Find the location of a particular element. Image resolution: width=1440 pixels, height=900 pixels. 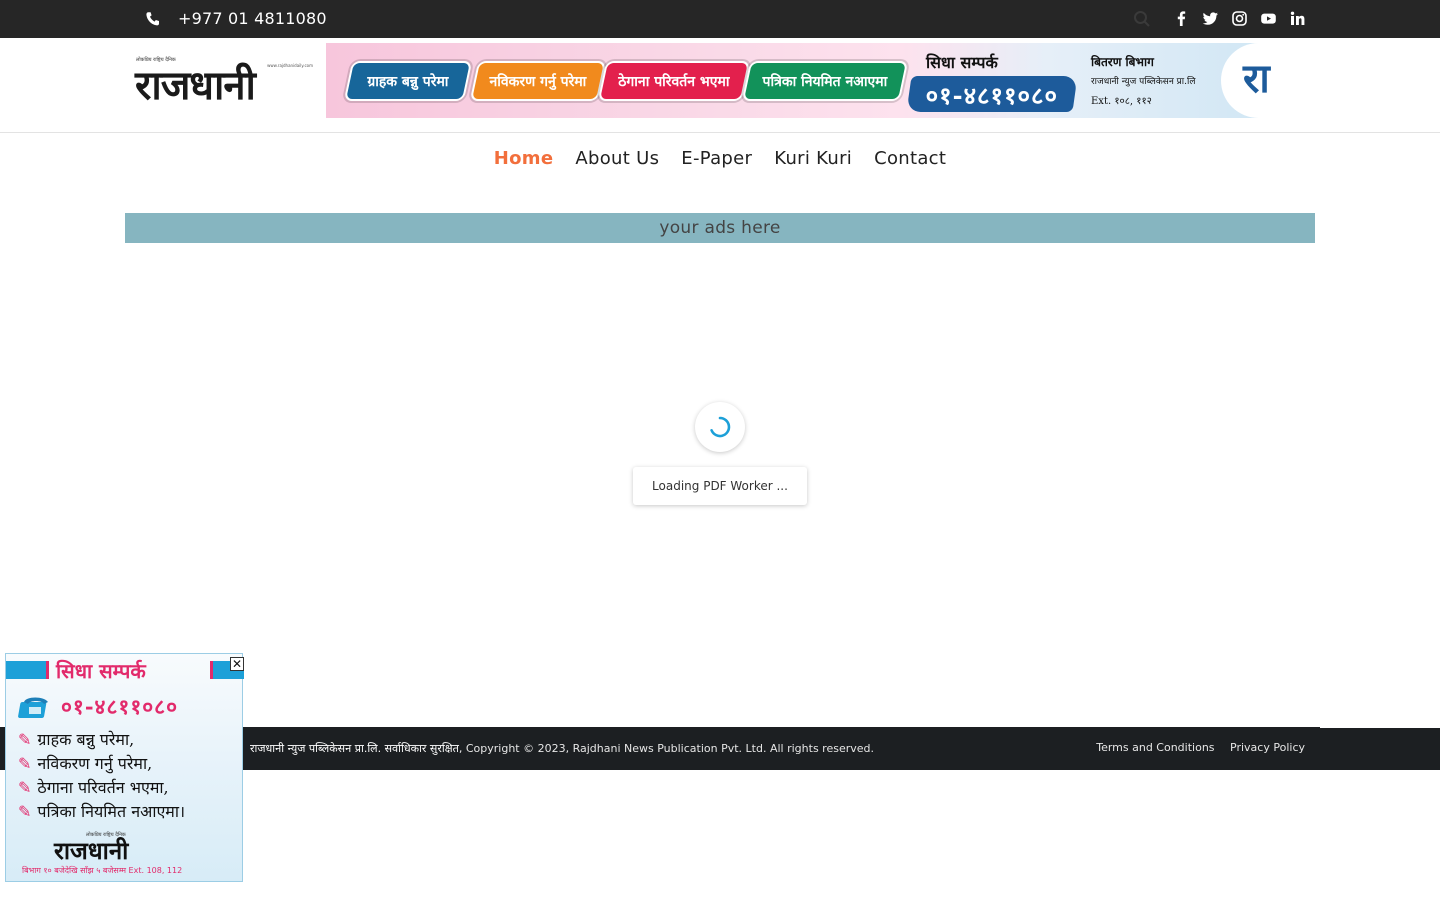

phone-icon is located at coordinates (152, 19).